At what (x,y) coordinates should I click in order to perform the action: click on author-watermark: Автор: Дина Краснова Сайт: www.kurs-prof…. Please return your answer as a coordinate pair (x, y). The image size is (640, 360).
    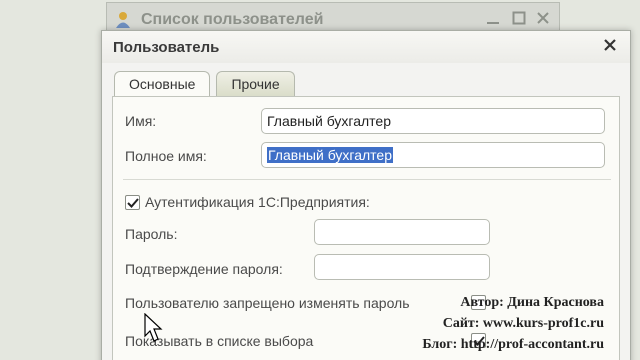
    Looking at the image, I should click on (513, 323).